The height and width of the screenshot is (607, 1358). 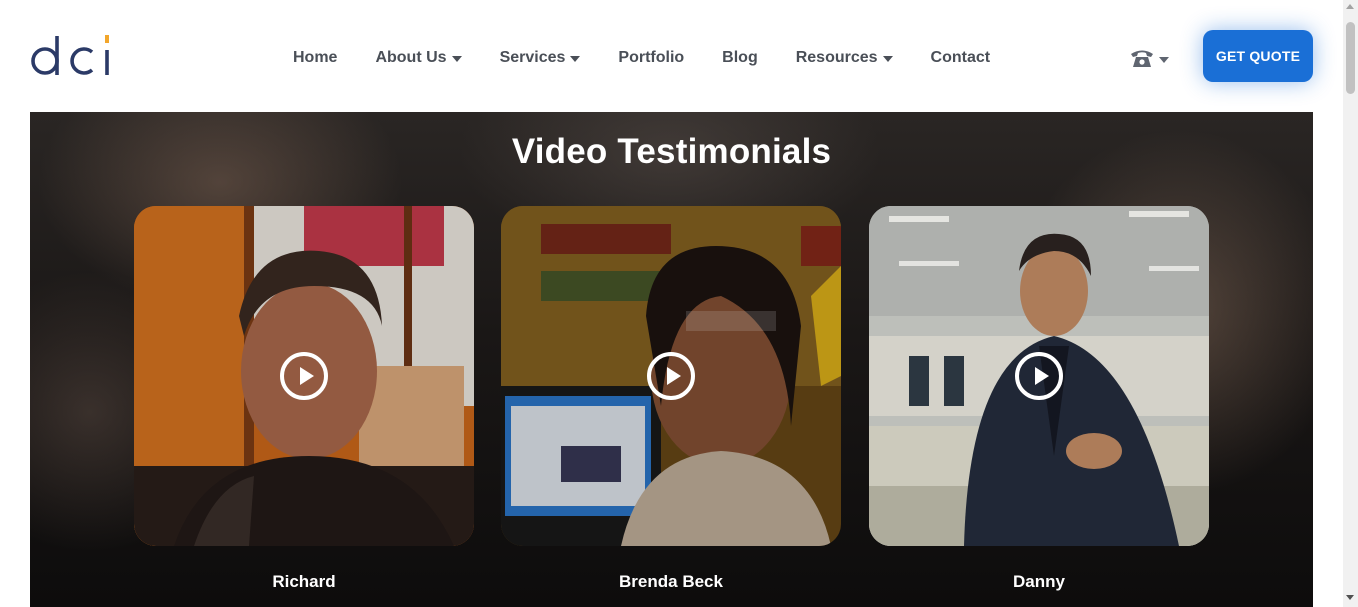 I want to click on nav-services: Services, so click(x=540, y=58).